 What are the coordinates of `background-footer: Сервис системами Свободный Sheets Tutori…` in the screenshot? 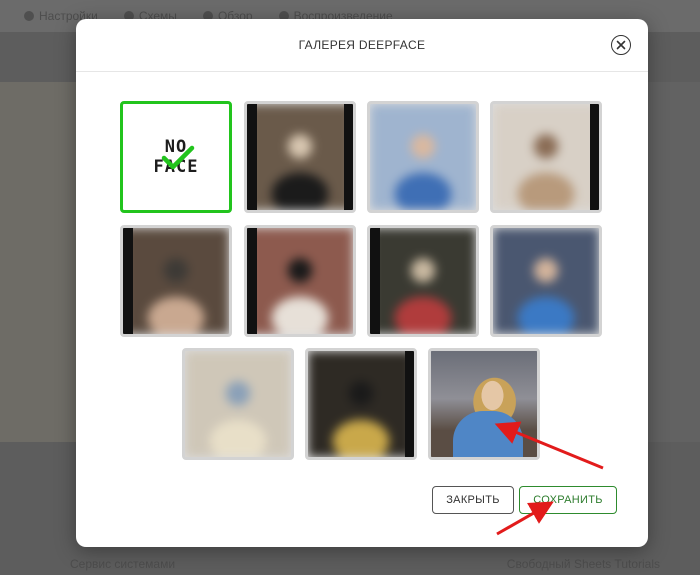 It's located at (350, 563).